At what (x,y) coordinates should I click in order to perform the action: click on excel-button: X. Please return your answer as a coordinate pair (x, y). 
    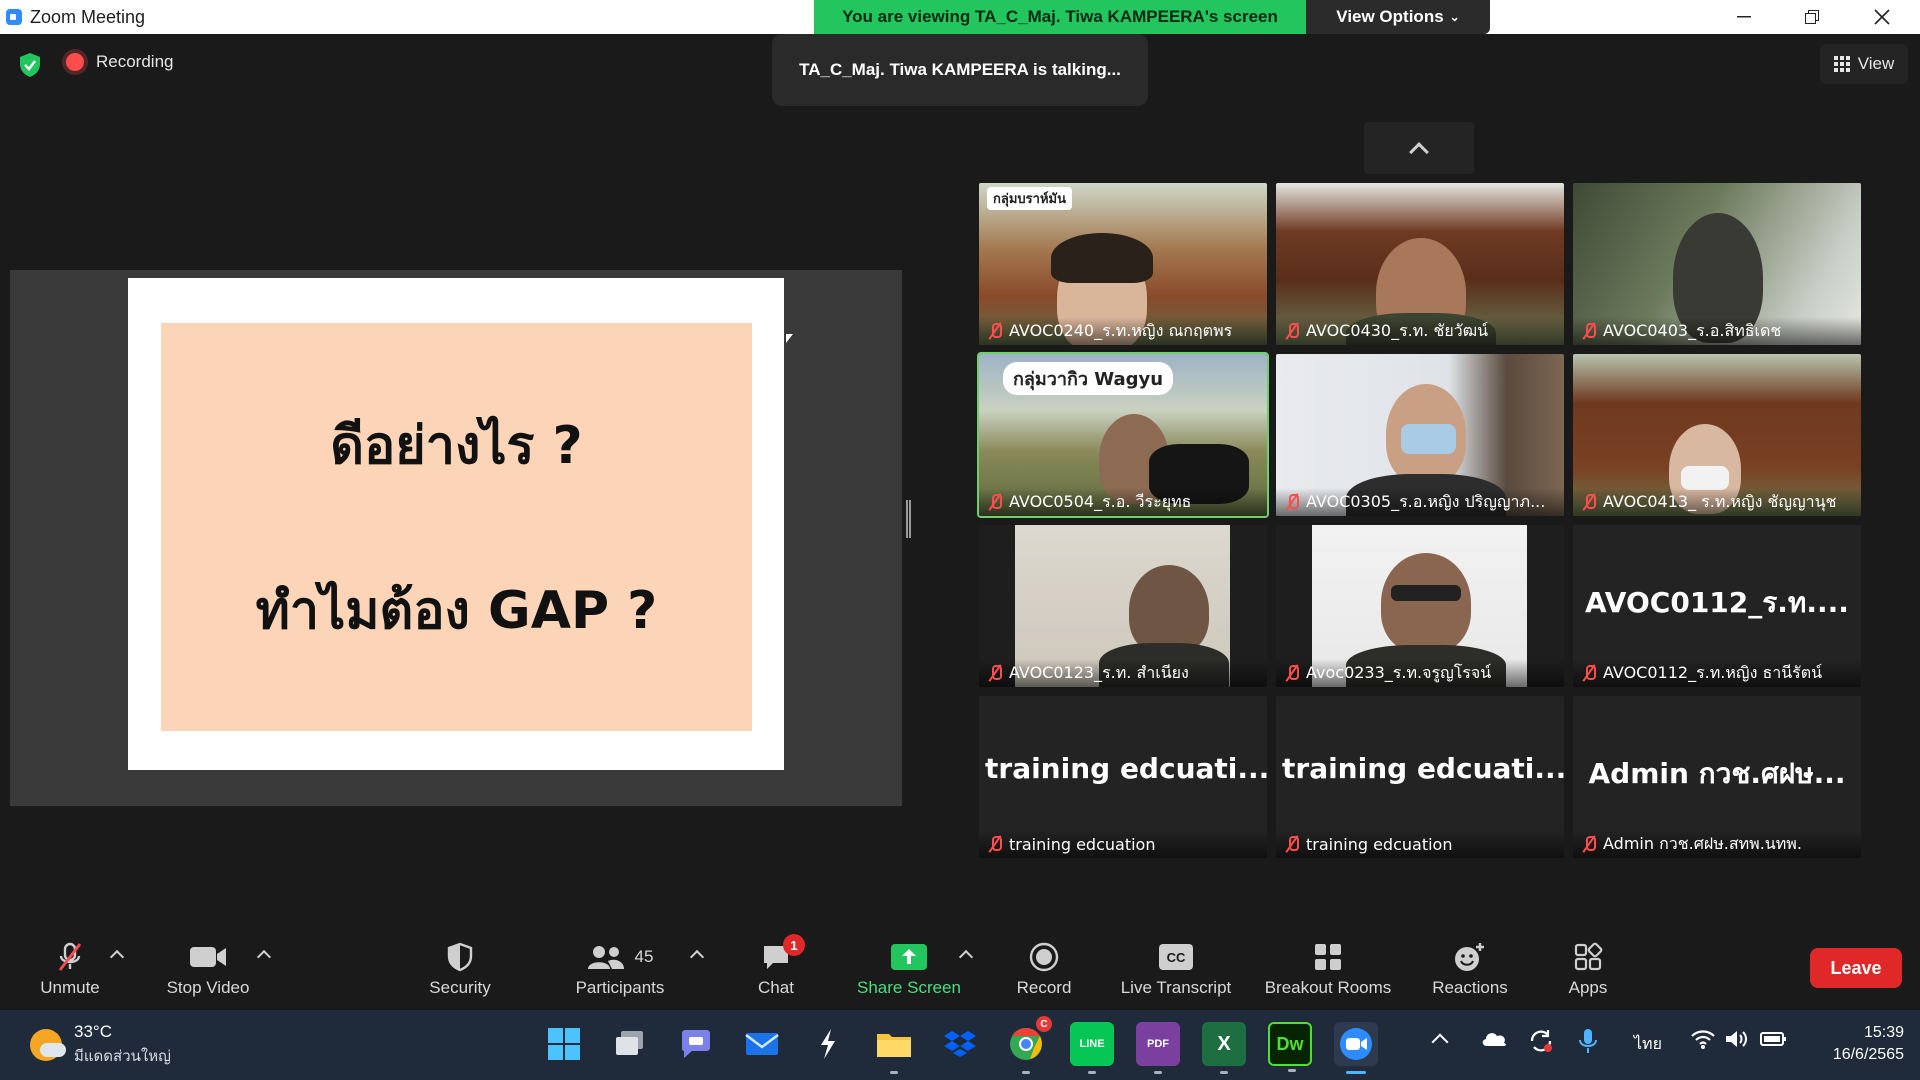
    Looking at the image, I should click on (1224, 1048).